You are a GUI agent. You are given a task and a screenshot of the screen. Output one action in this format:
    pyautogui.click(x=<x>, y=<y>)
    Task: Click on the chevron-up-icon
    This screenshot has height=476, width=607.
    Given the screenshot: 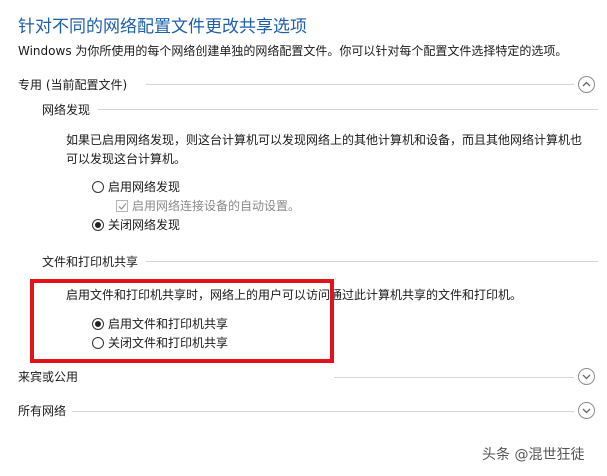 What is the action you would take?
    pyautogui.click(x=586, y=84)
    